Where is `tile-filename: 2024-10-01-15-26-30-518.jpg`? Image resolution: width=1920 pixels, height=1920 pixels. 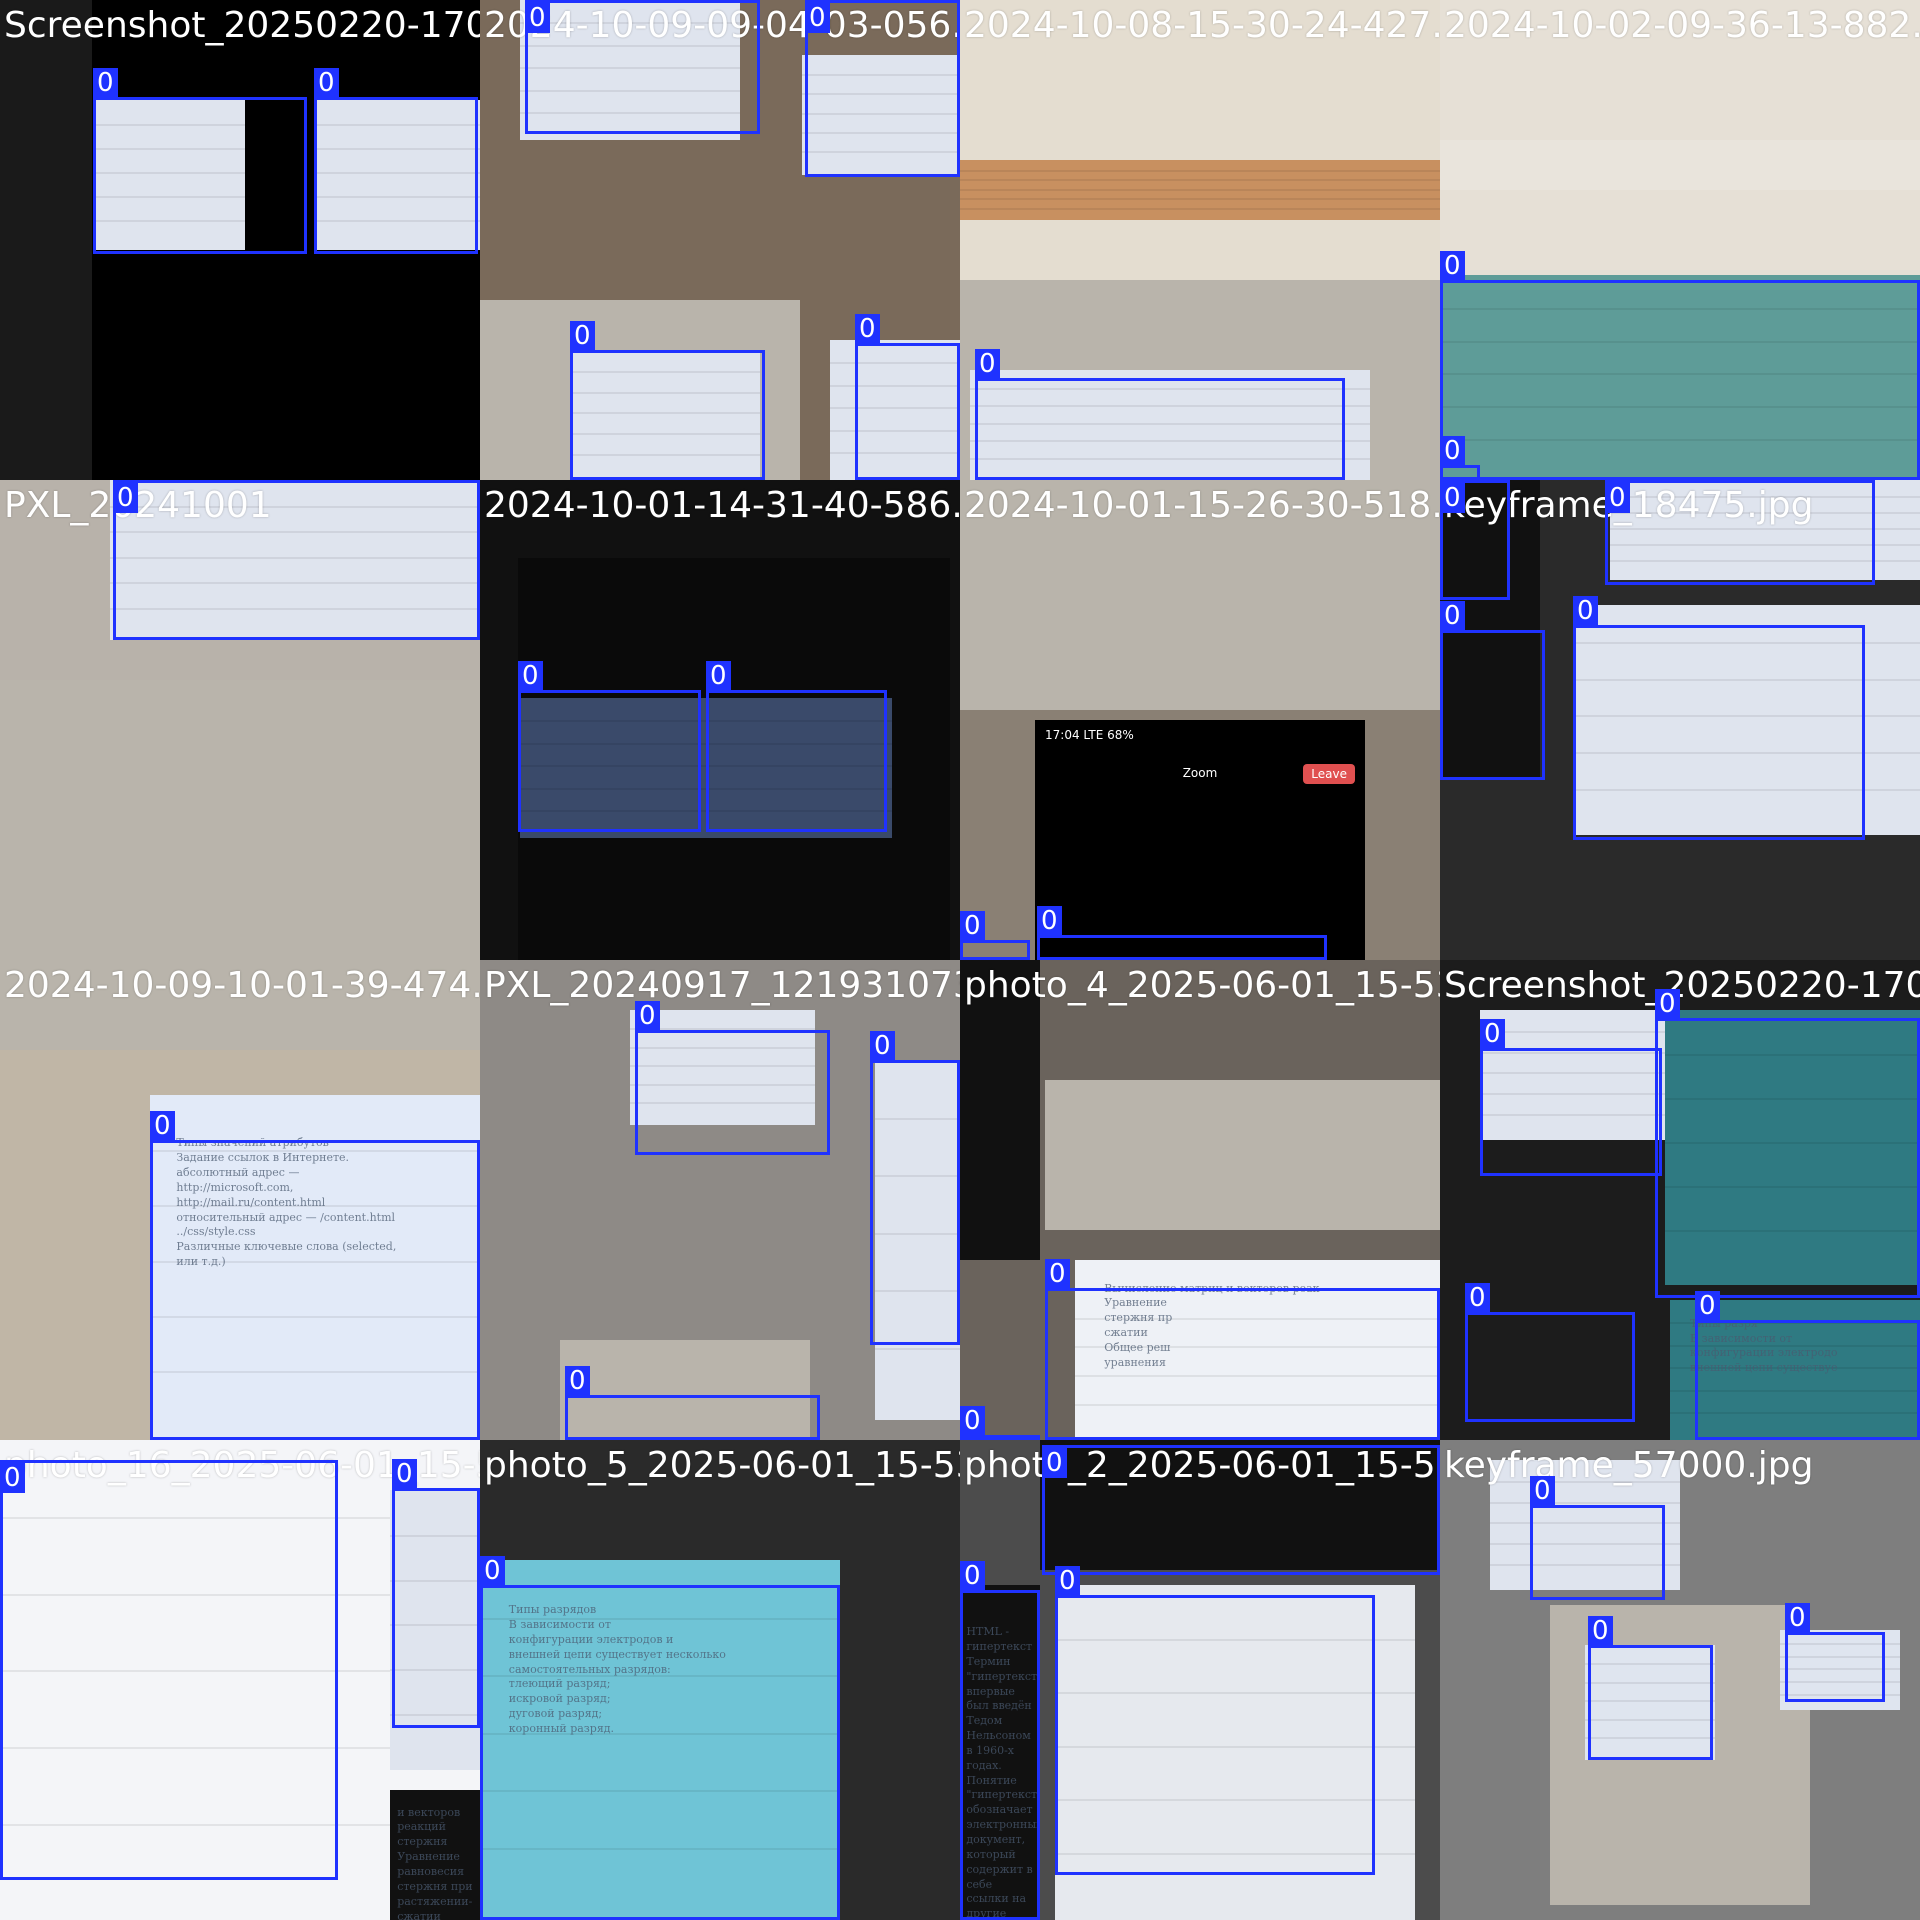
tile-filename: 2024-10-01-15-26-30-518.jpg is located at coordinates (1202, 505).